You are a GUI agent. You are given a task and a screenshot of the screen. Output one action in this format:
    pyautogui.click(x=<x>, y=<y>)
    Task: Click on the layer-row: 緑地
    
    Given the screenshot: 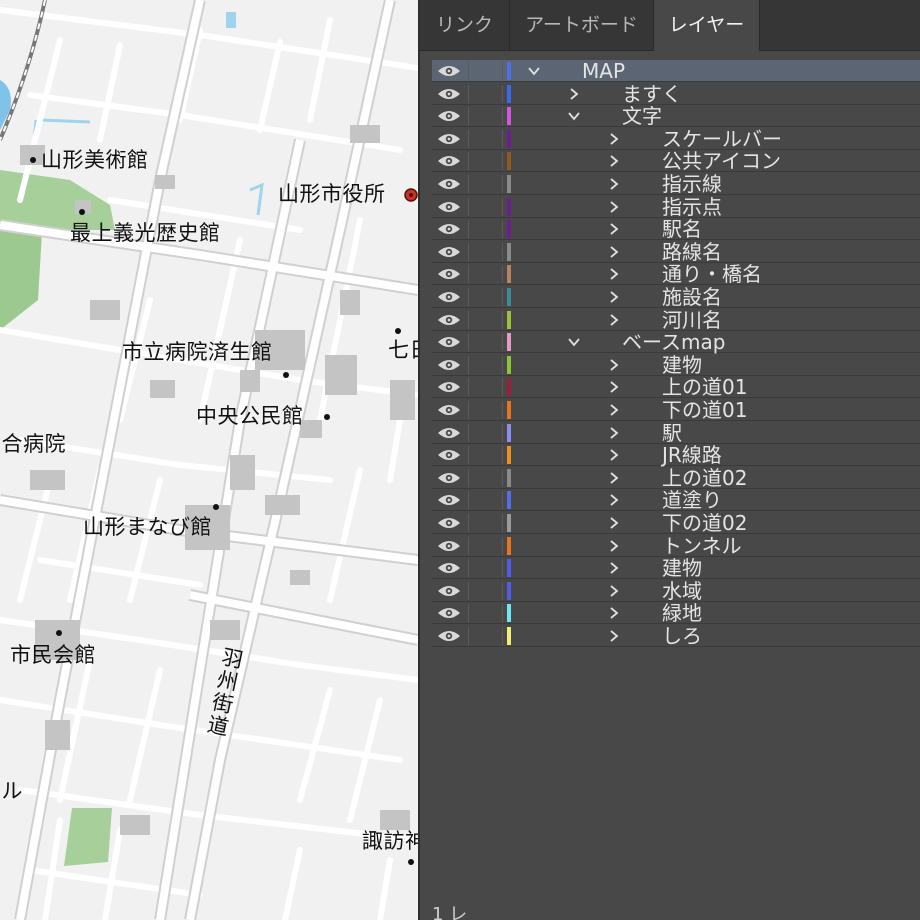 What is the action you would take?
    pyautogui.click(x=676, y=613)
    